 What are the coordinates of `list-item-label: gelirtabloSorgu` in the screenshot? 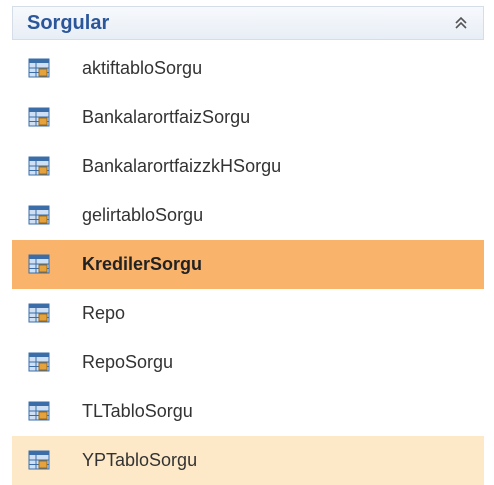 It's located at (143, 215).